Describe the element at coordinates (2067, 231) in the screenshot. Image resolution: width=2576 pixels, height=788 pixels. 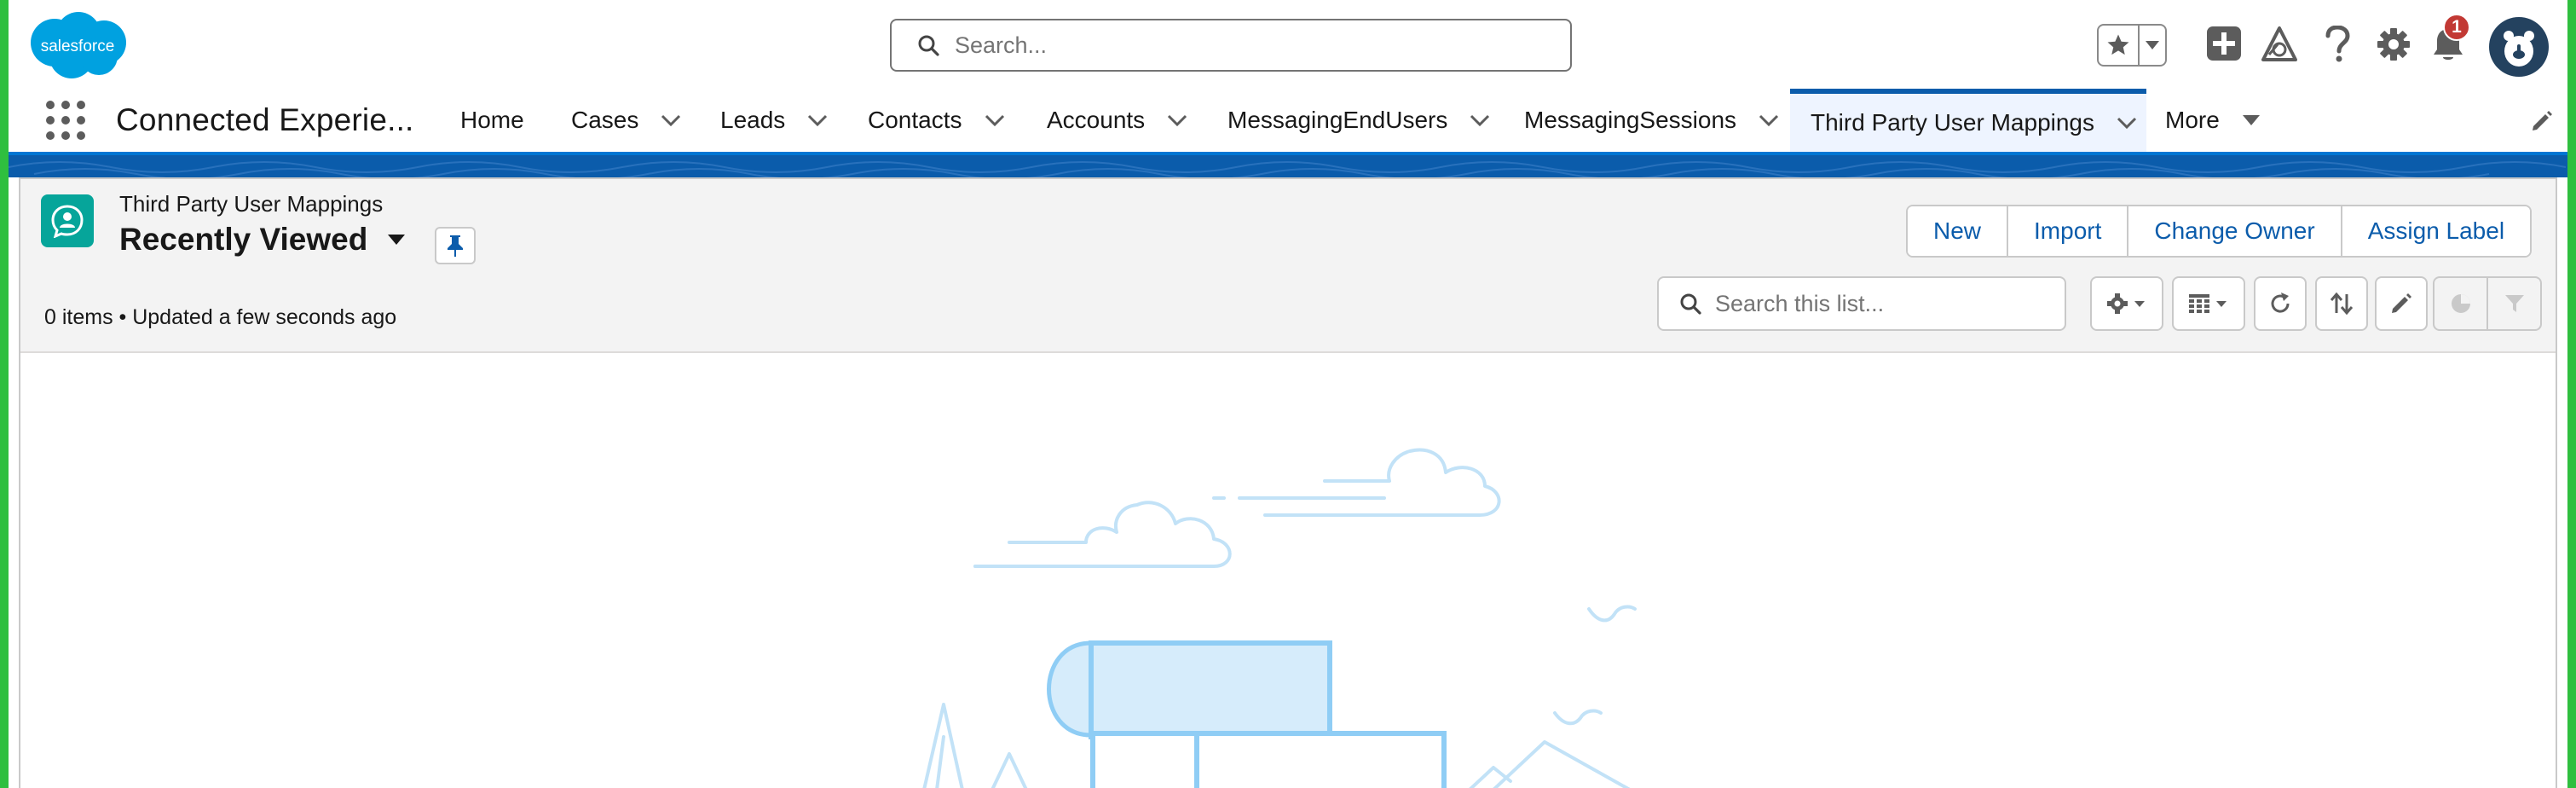
I see `import-button: Import` at that location.